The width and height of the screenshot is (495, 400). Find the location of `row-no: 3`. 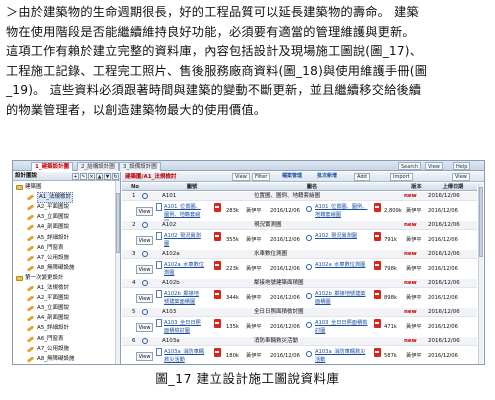

row-no: 3 is located at coordinates (134, 254).